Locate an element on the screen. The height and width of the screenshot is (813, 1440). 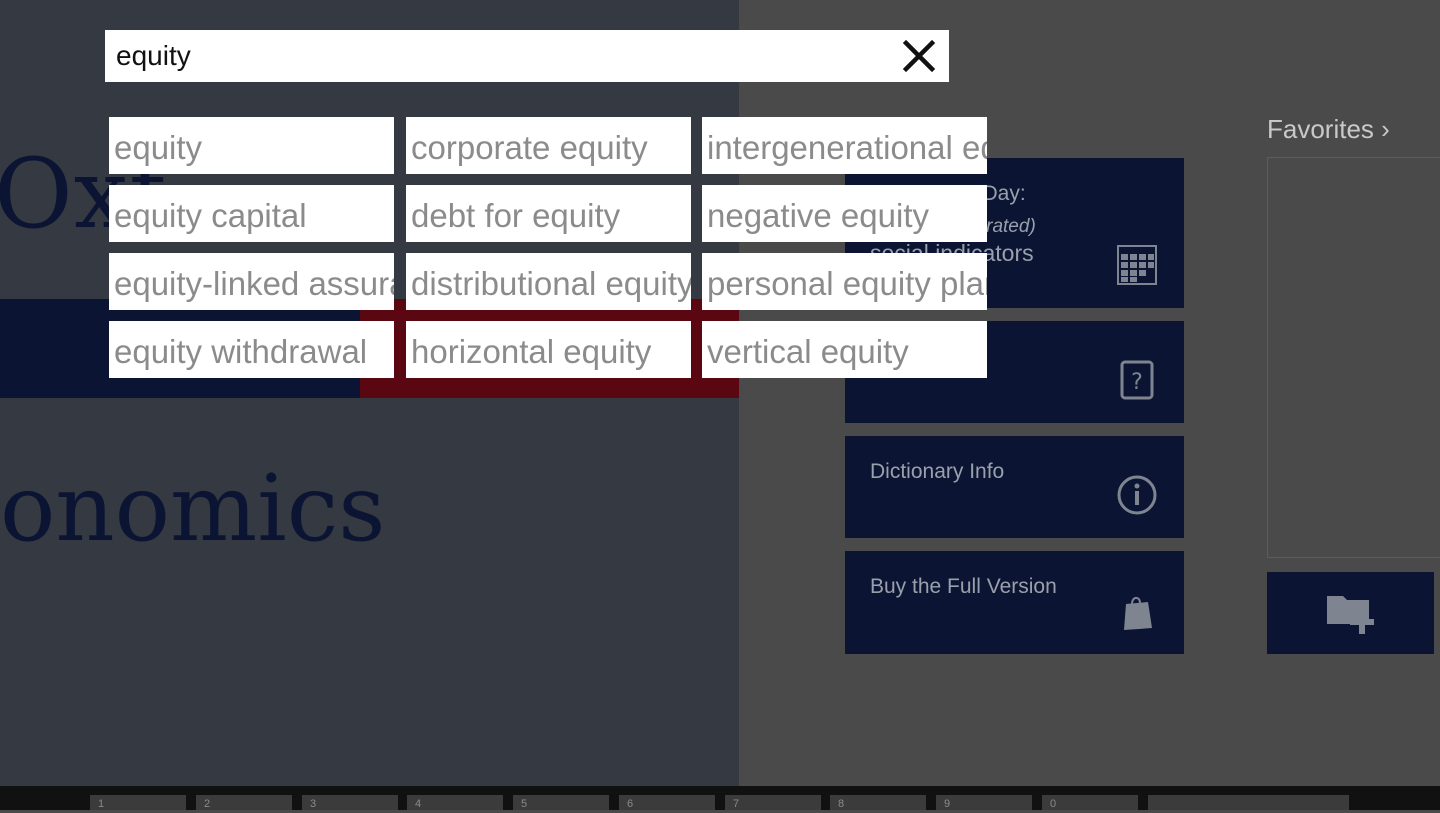
search-suggestion: distributional equity is located at coordinates (548, 281).